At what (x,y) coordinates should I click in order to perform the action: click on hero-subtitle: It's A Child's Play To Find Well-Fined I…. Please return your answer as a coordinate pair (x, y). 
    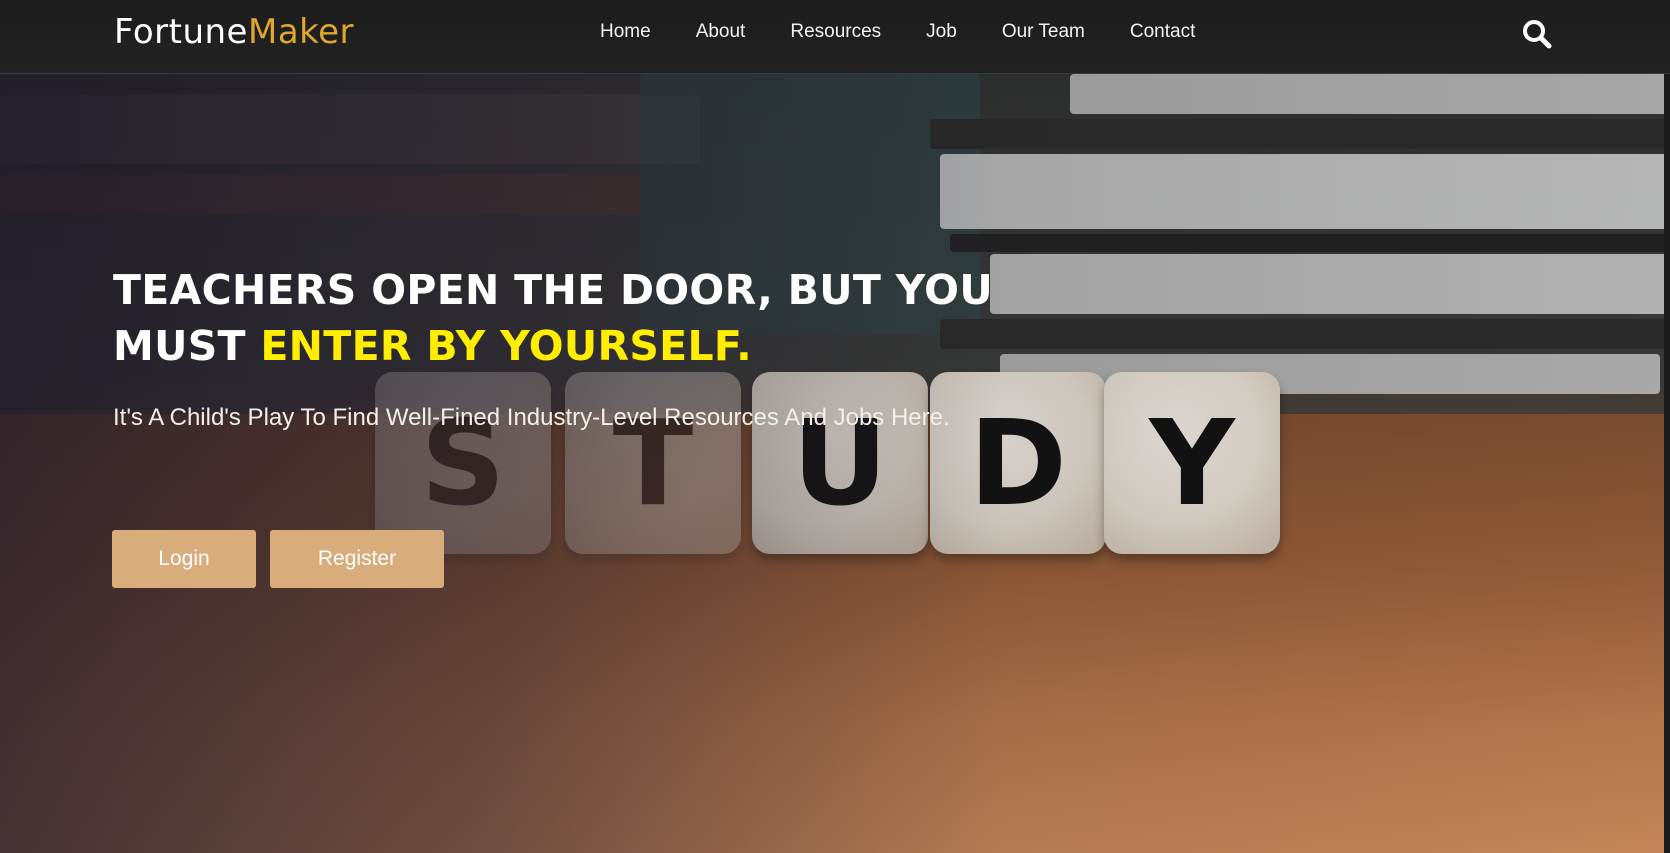
    Looking at the image, I should click on (531, 417).